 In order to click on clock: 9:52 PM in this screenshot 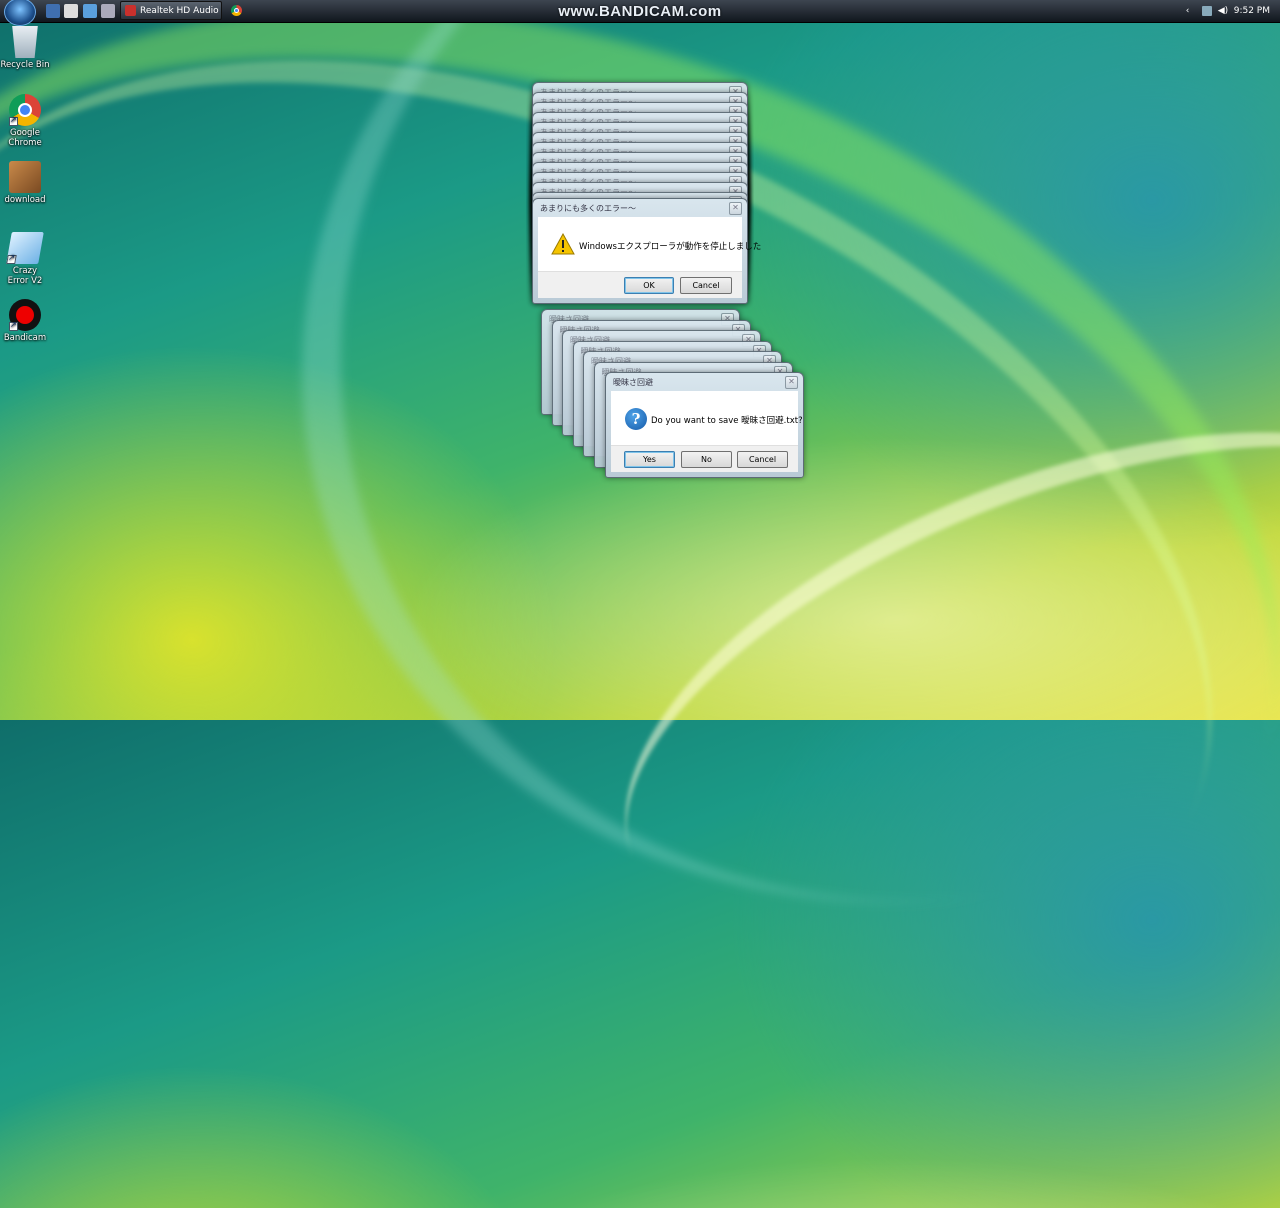, I will do `click(1252, 11)`.